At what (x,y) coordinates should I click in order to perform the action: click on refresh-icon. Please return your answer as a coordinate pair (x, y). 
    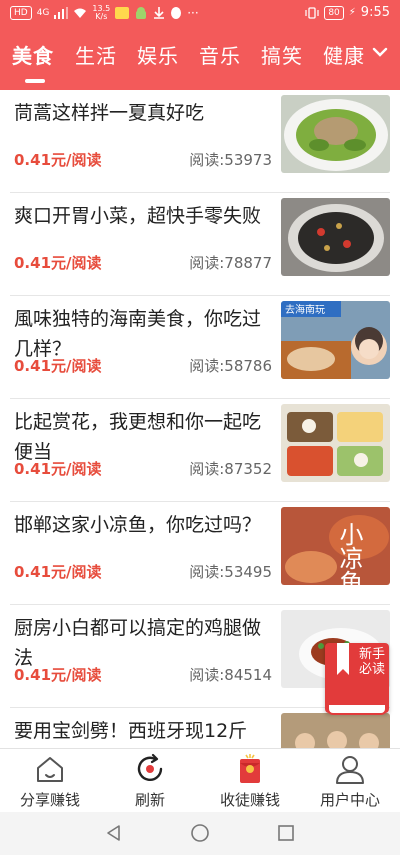
    Looking at the image, I should click on (150, 767).